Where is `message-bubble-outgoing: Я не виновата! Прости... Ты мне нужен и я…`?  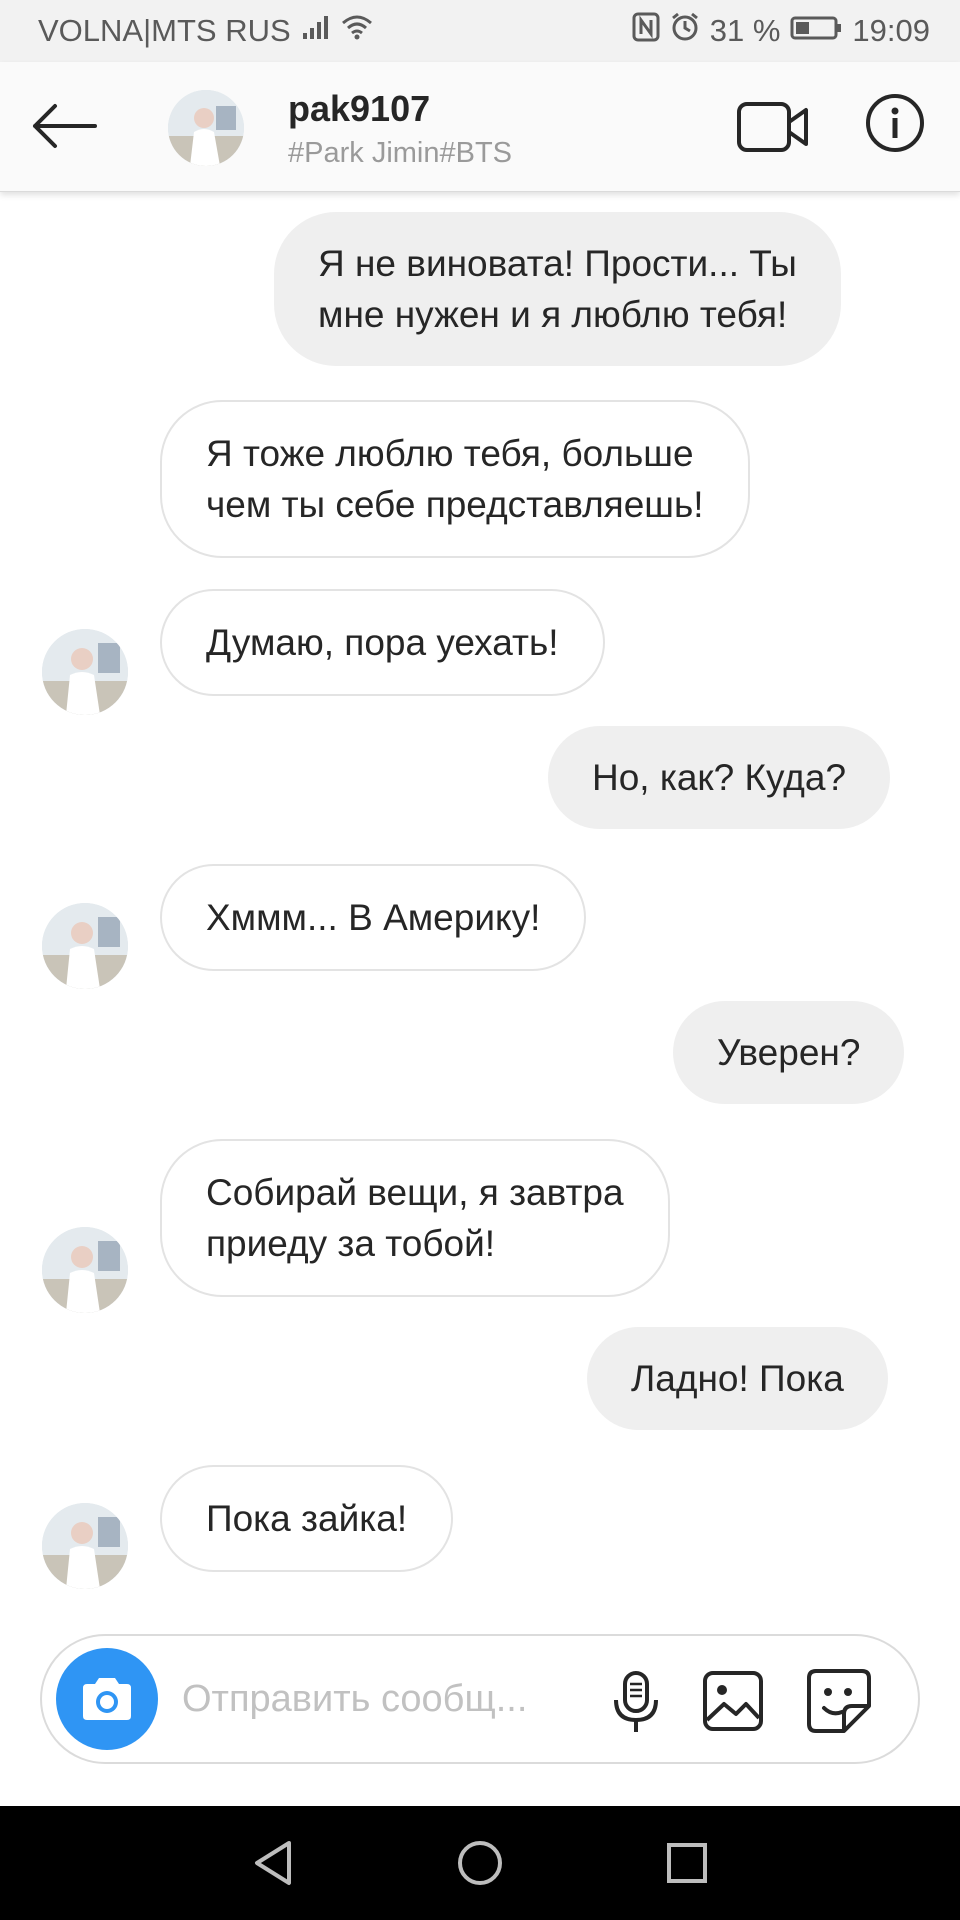
message-bubble-outgoing: Я не виновата! Прости... Ты мне нужен и я… is located at coordinates (557, 289).